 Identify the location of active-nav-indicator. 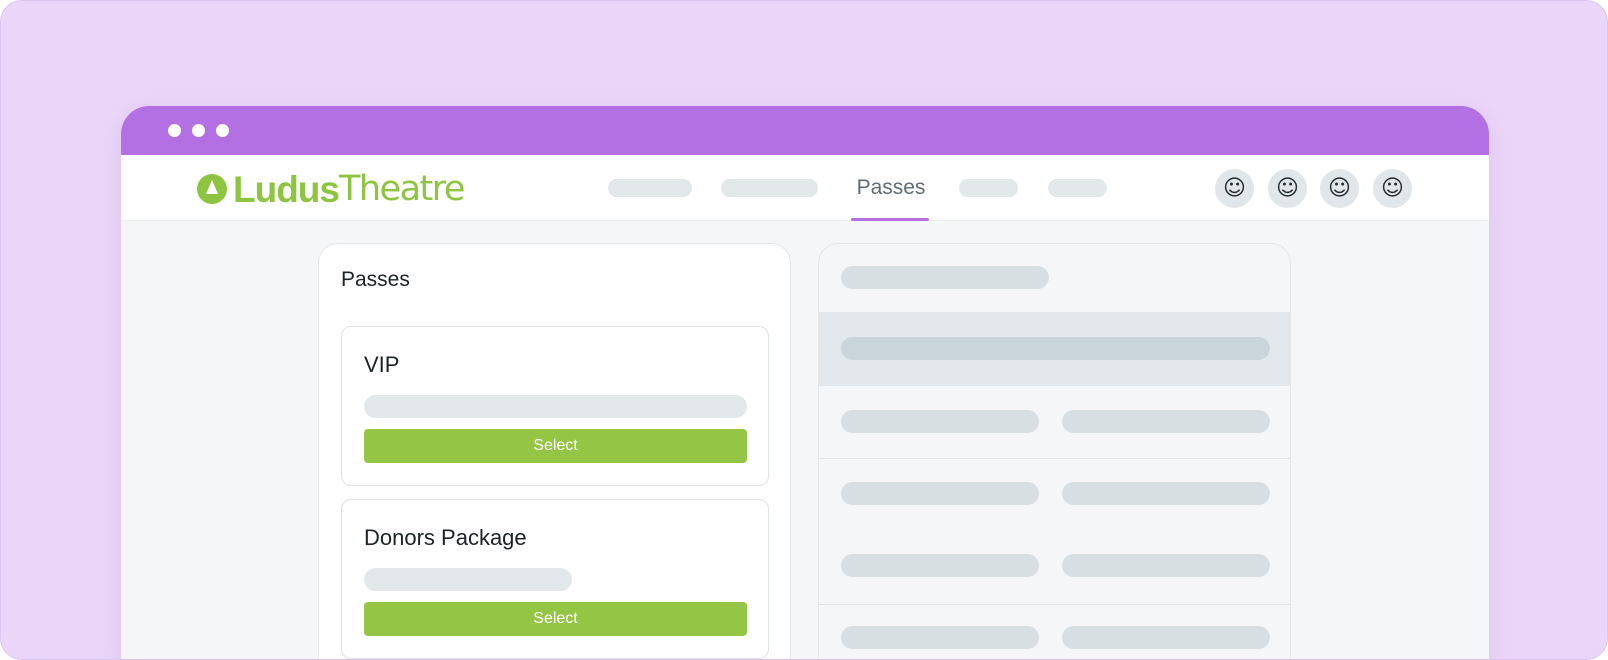
(890, 219).